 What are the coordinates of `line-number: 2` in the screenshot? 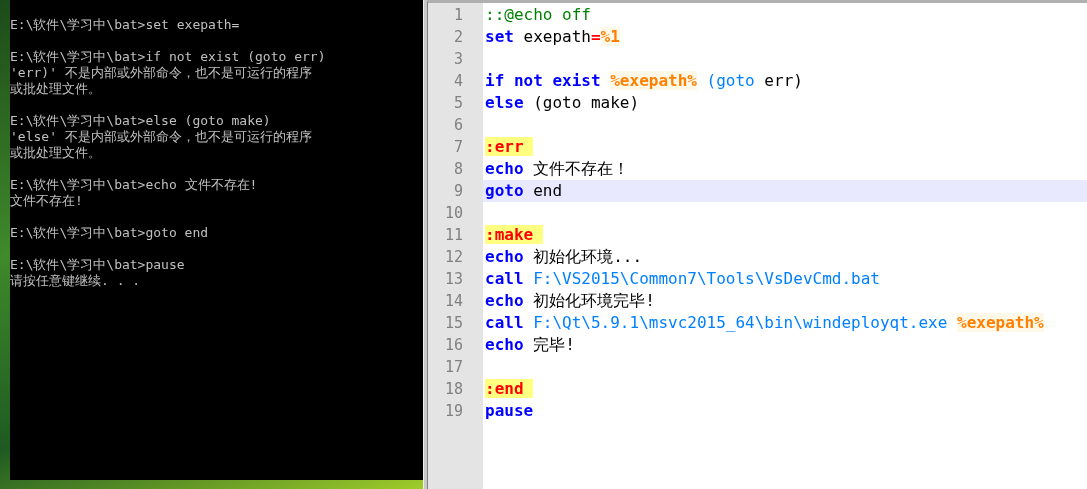 It's located at (458, 37).